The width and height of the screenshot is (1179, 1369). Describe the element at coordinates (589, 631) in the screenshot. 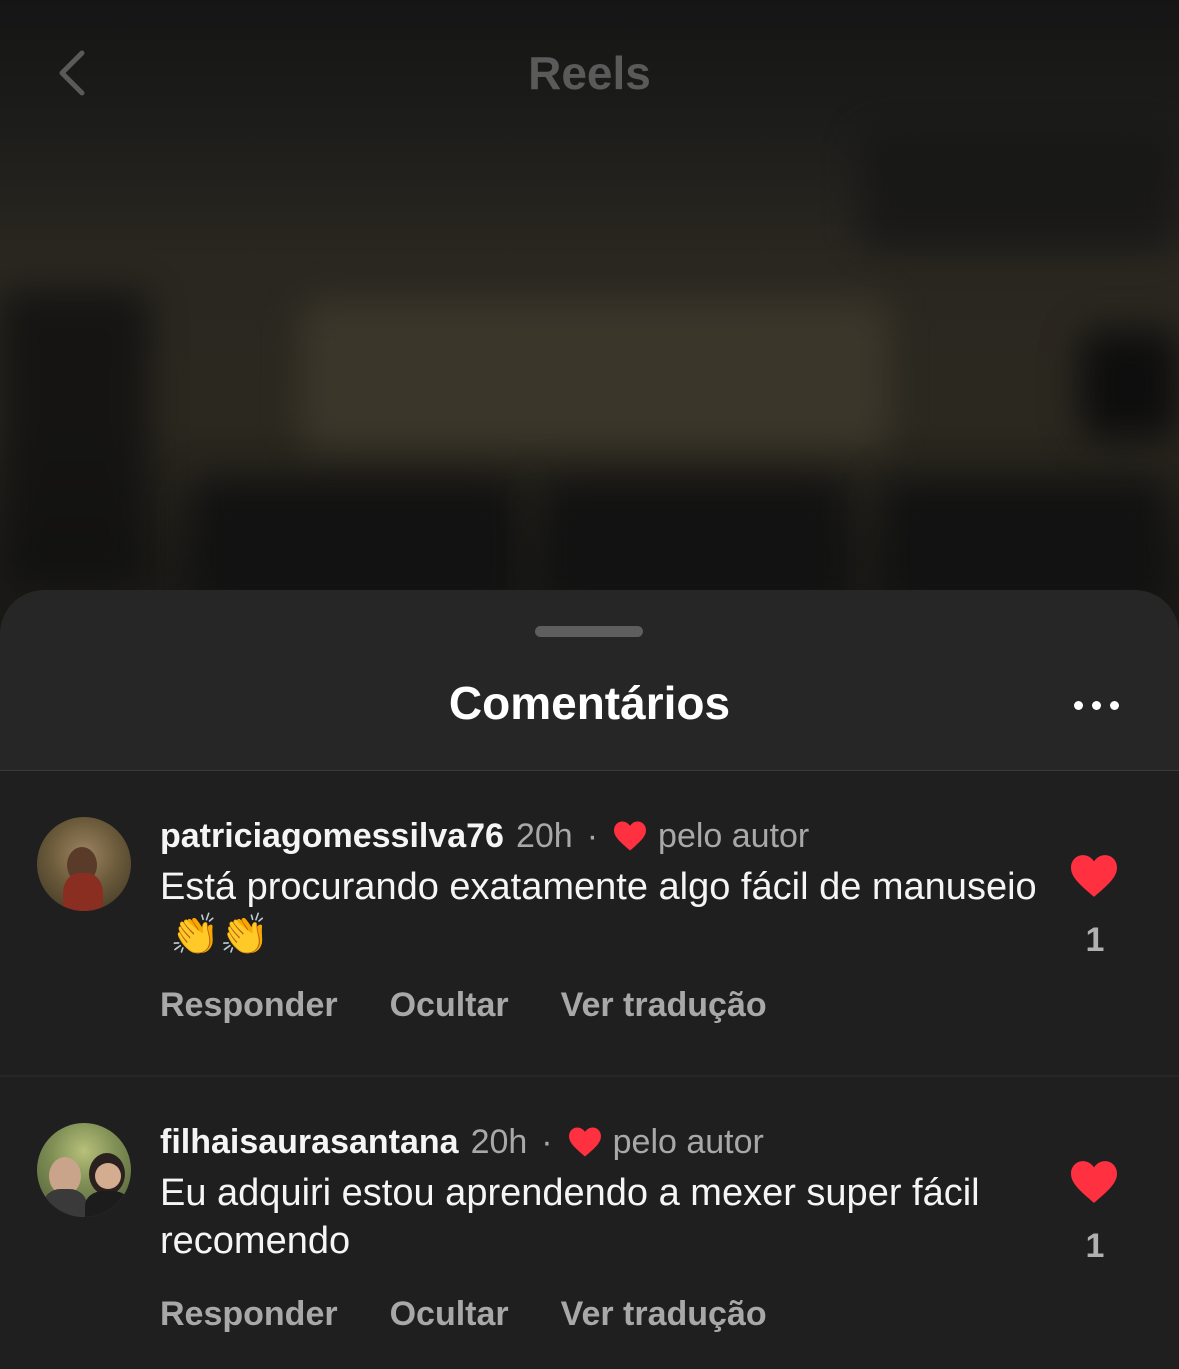

I see `sheet-grabber` at that location.